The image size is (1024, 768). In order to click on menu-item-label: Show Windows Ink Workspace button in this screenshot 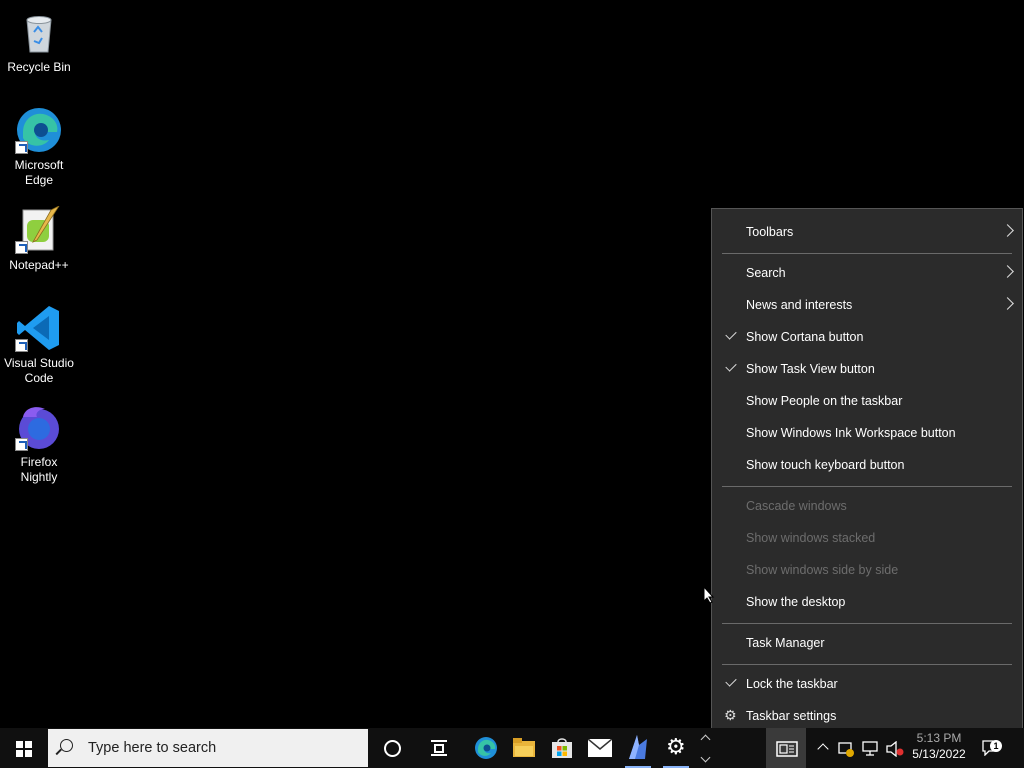, I will do `click(851, 433)`.